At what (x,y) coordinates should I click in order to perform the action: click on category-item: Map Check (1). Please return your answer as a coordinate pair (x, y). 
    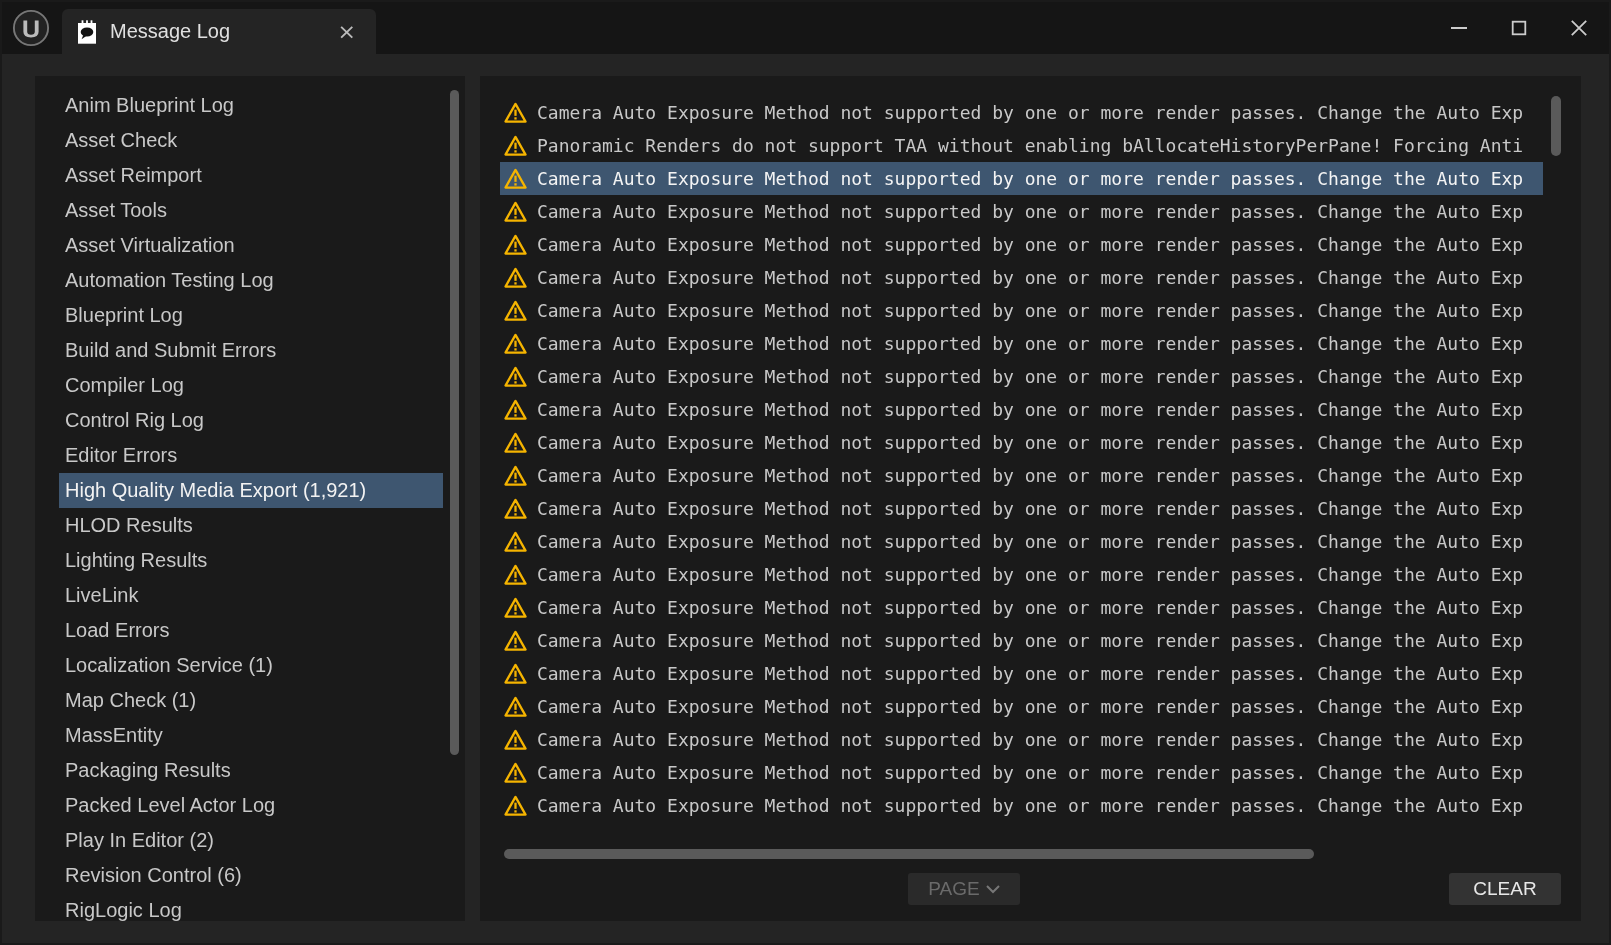
    Looking at the image, I should click on (251, 700).